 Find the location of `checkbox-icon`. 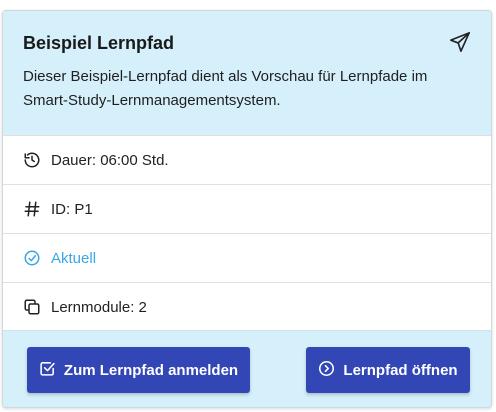

checkbox-icon is located at coordinates (47, 370).